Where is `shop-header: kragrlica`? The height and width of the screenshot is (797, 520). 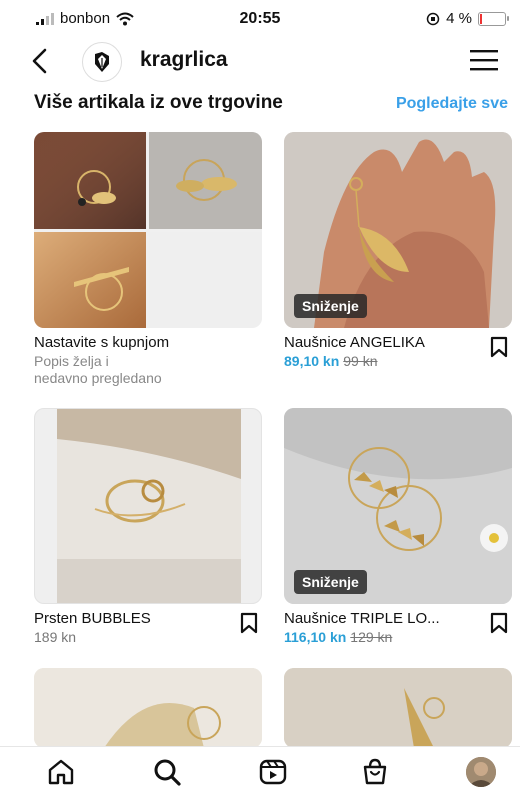 shop-header: kragrlica is located at coordinates (260, 61).